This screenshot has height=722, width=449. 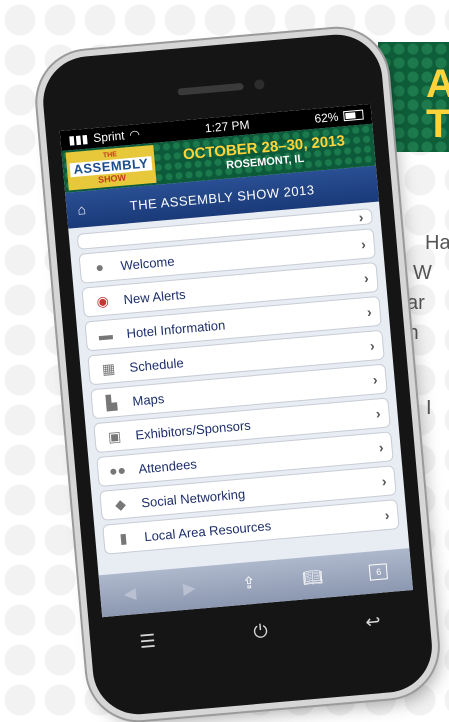 I want to click on signal-icon: ▮▮▮, so click(x=78, y=139).